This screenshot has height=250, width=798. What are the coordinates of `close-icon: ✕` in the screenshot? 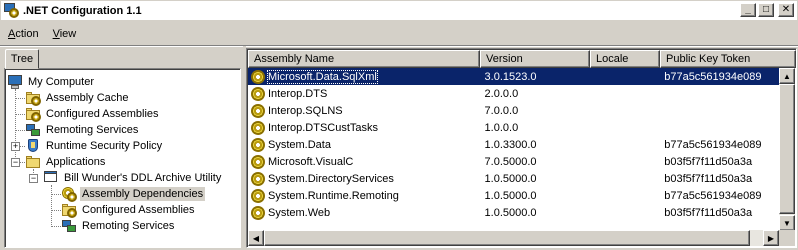 It's located at (786, 9).